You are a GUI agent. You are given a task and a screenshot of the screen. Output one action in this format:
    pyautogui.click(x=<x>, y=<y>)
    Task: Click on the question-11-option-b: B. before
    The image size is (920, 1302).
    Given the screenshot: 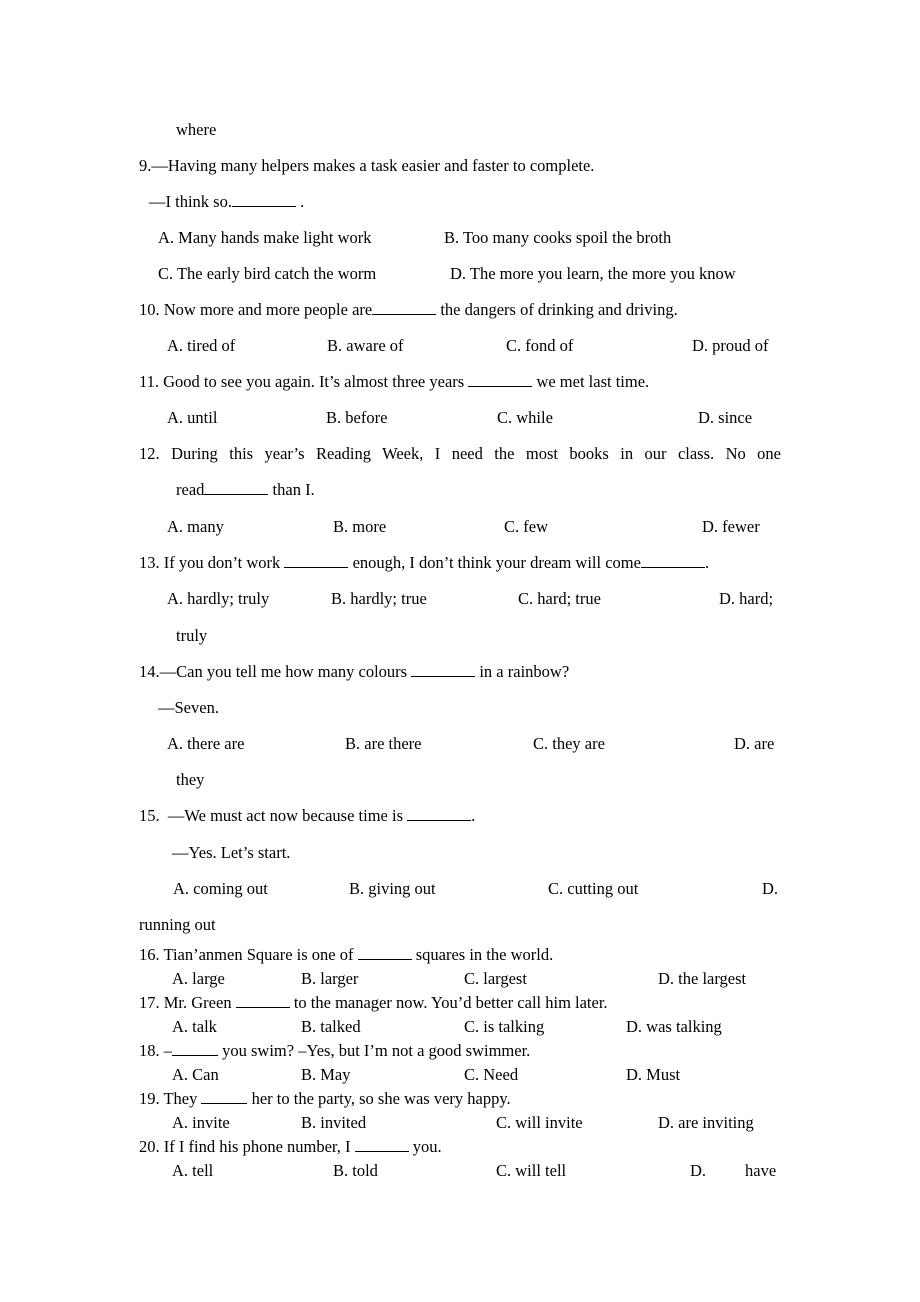 What is the action you would take?
    pyautogui.click(x=356, y=418)
    